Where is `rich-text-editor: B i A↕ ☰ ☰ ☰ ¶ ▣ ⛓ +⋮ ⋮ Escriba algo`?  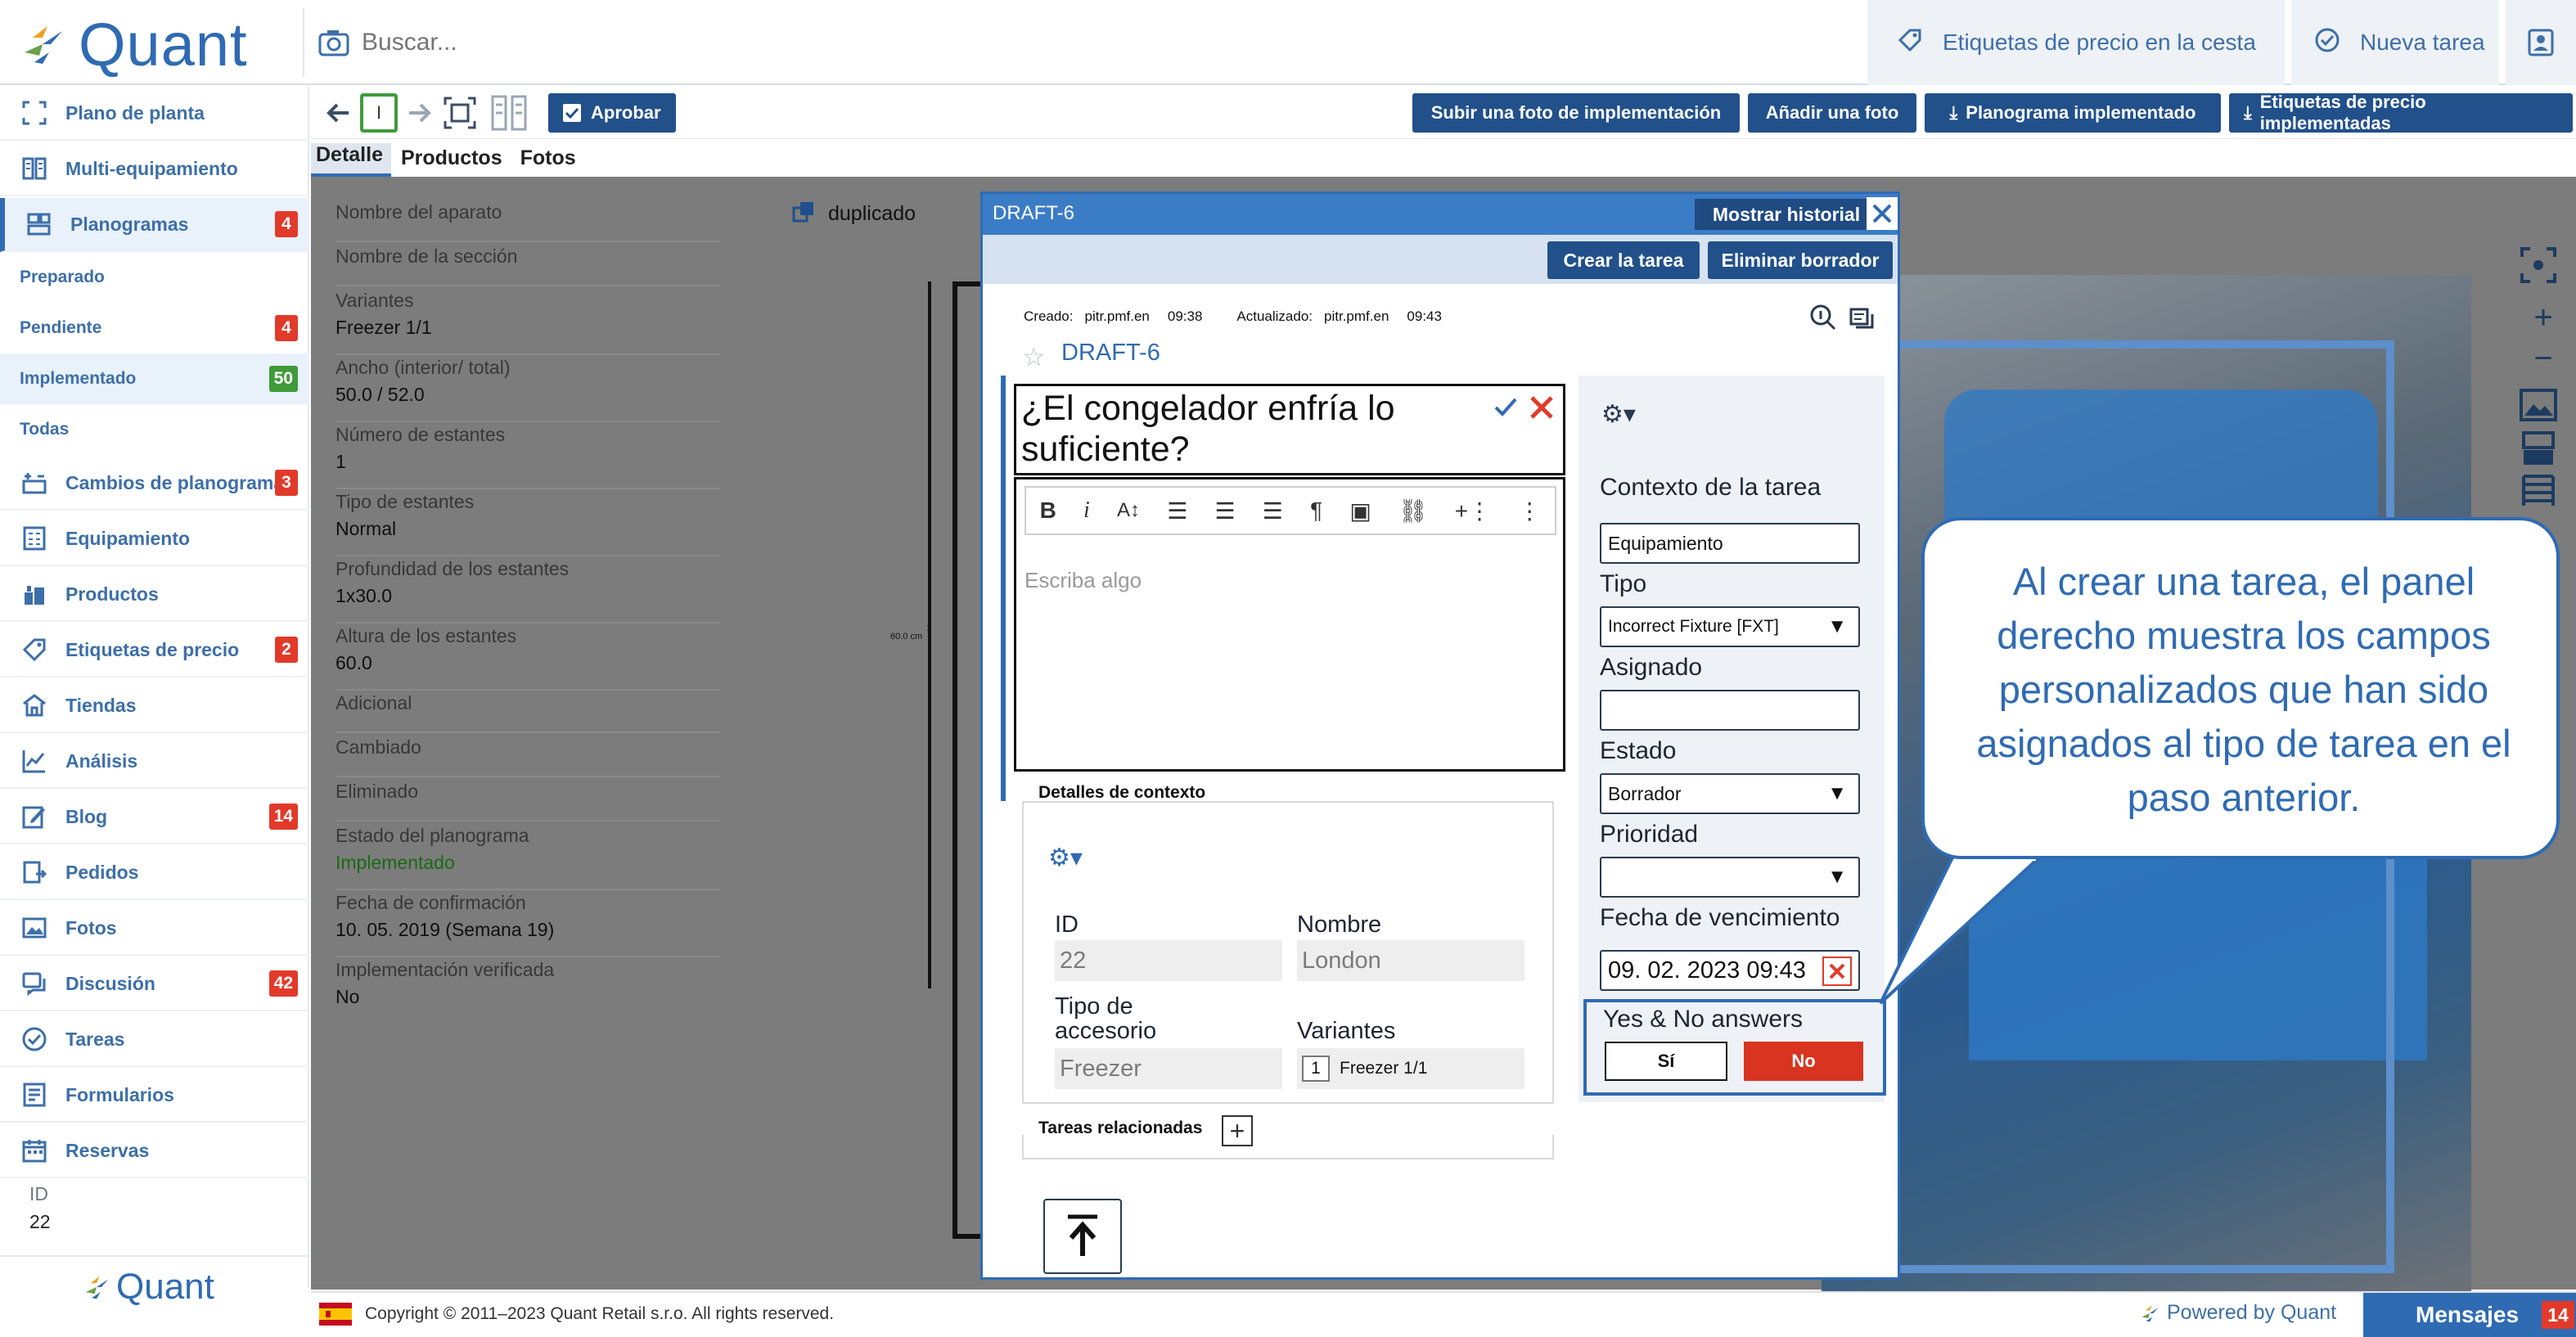 rich-text-editor: B i A↕ ☰ ☰ ☰ ¶ ▣ ⛓ +⋮ ⋮ Escriba algo is located at coordinates (1290, 624).